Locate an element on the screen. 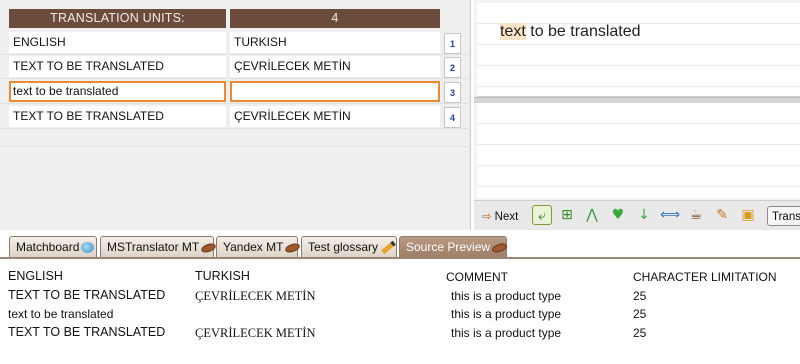  preview-header-comment: COMMENT is located at coordinates (477, 277).